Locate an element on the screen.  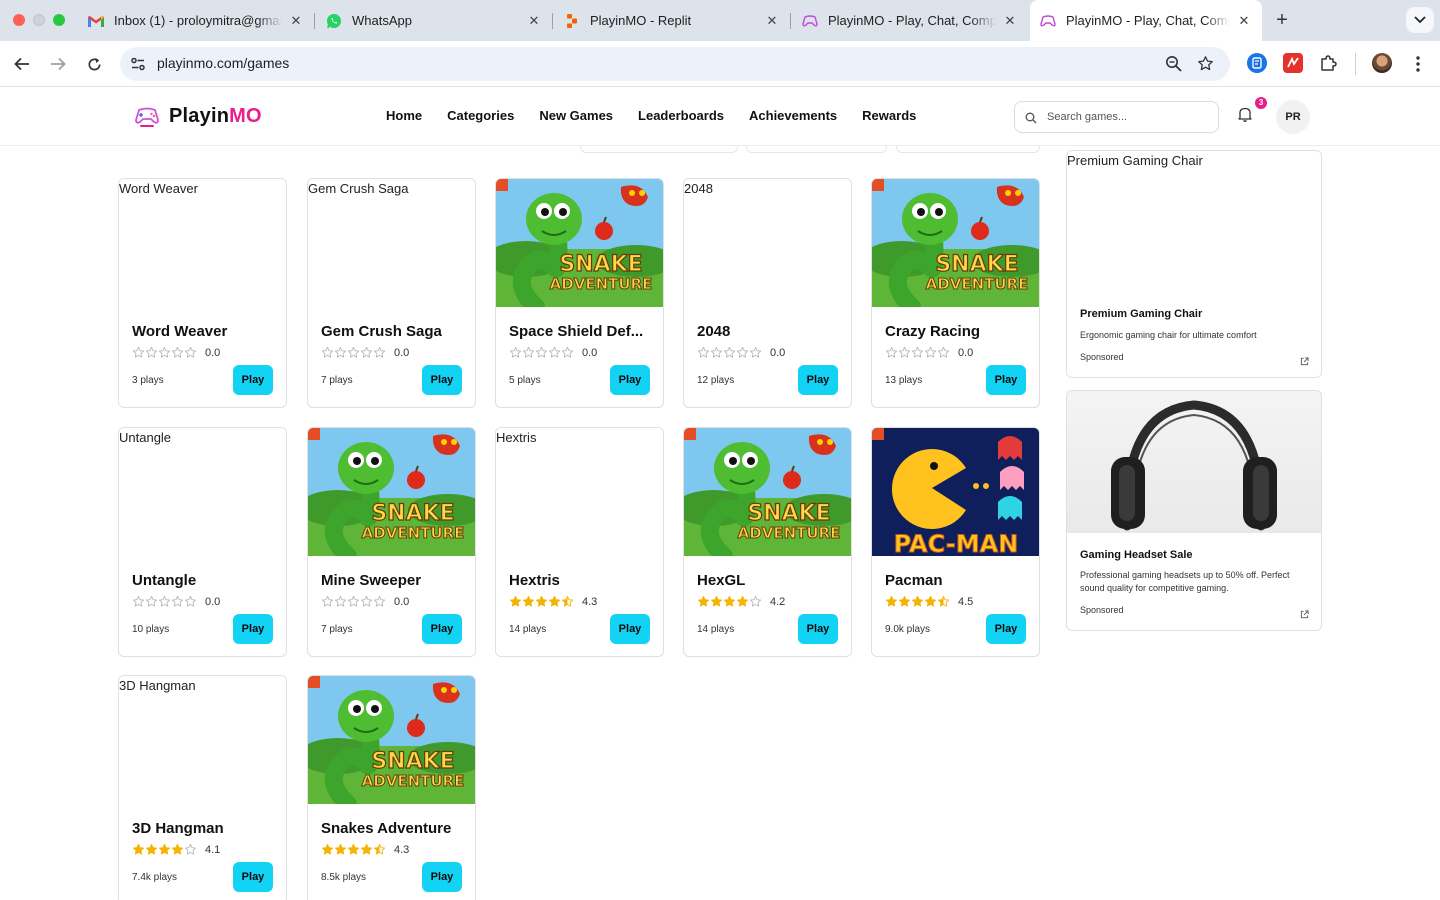
game-thumbnail: 2048 is located at coordinates (767, 243).